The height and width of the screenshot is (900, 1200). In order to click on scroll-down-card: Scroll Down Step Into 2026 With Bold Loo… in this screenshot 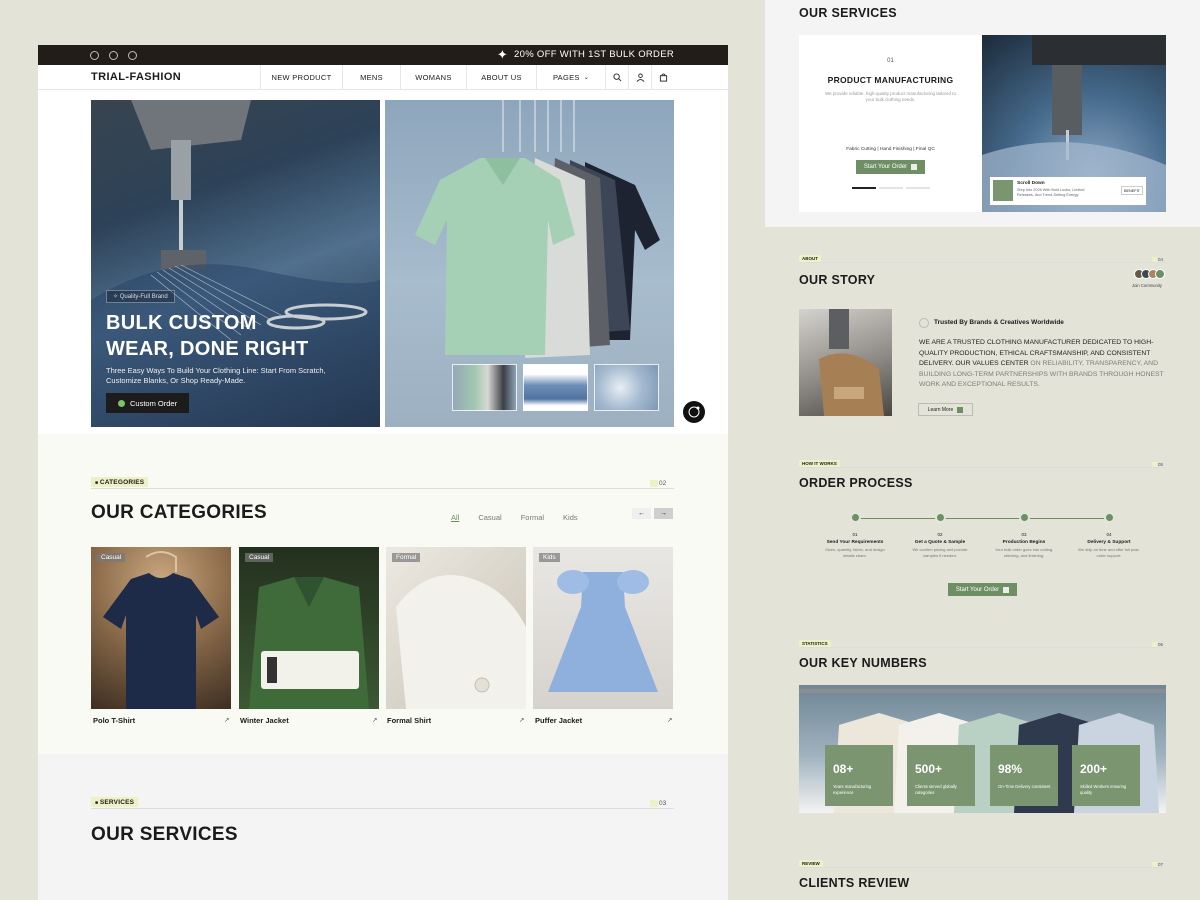, I will do `click(1068, 191)`.